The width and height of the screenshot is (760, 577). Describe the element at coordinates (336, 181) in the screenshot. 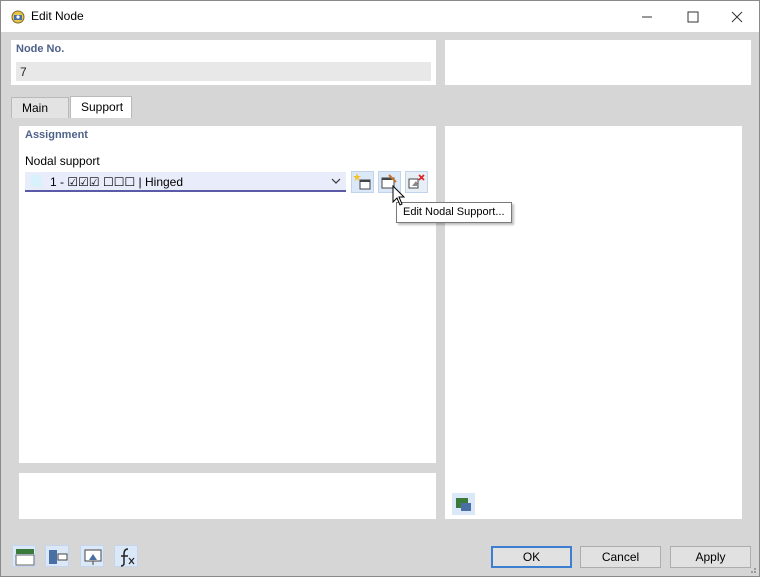

I see `chevron-down-icon` at that location.